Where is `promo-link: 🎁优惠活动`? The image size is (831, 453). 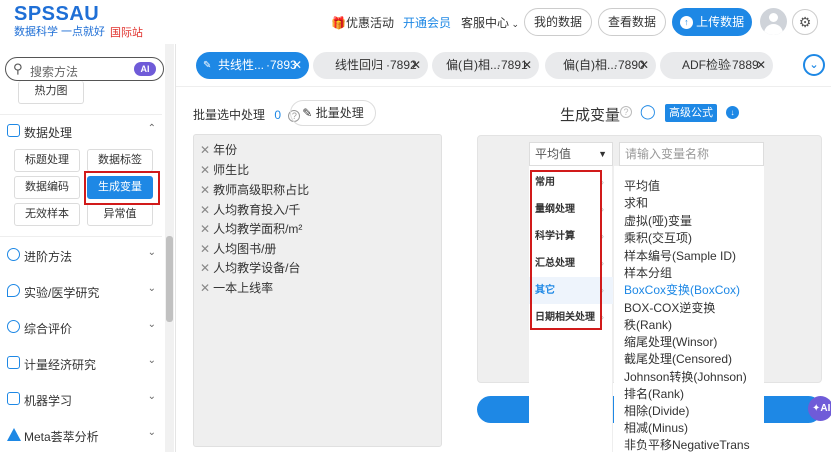 promo-link: 🎁优惠活动 is located at coordinates (362, 22).